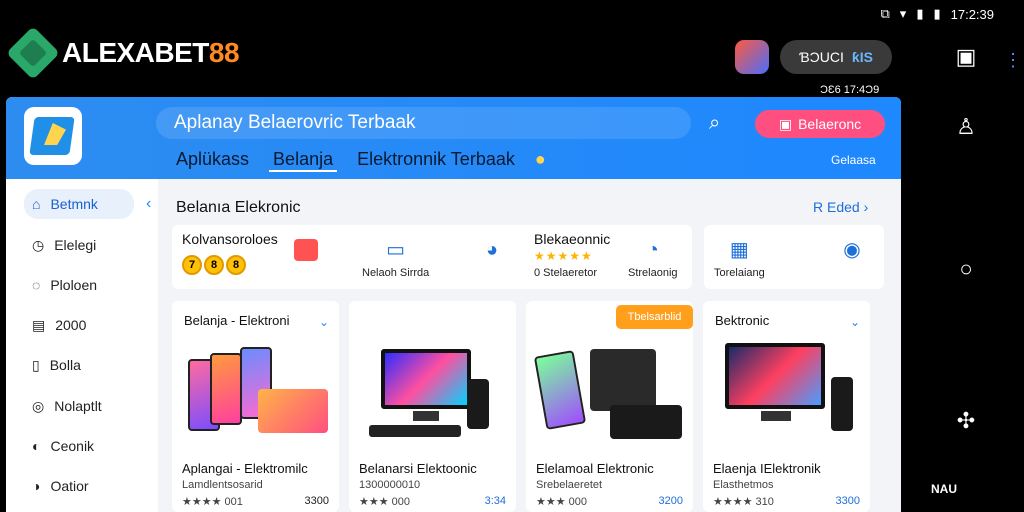 The width and height of the screenshot is (1024, 512). What do you see at coordinates (33, 53) in the screenshot?
I see `logo-mark-icon` at bounding box center [33, 53].